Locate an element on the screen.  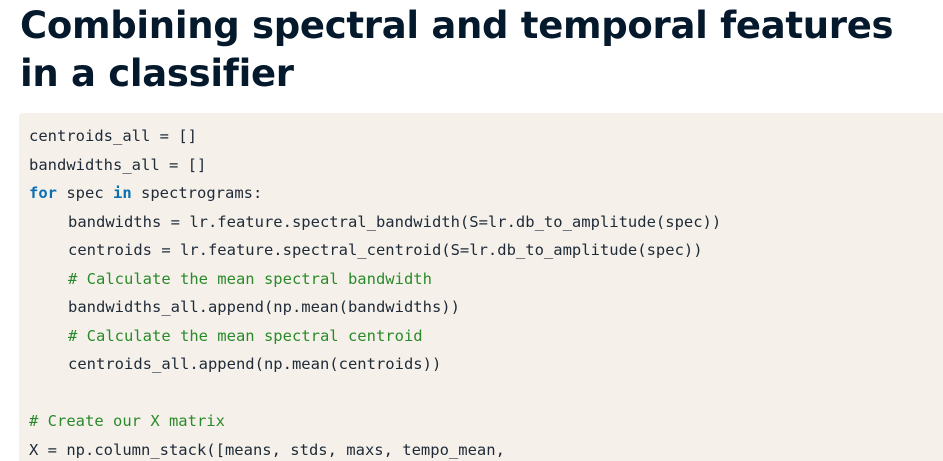
code-comment: # Calculate the mean spectral centroid is located at coordinates (245, 335).